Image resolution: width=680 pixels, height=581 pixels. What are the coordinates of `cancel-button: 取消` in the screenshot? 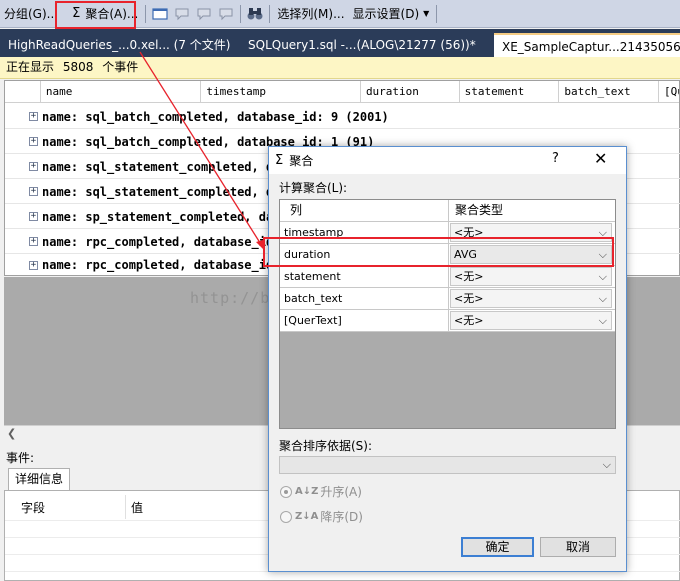 It's located at (578, 547).